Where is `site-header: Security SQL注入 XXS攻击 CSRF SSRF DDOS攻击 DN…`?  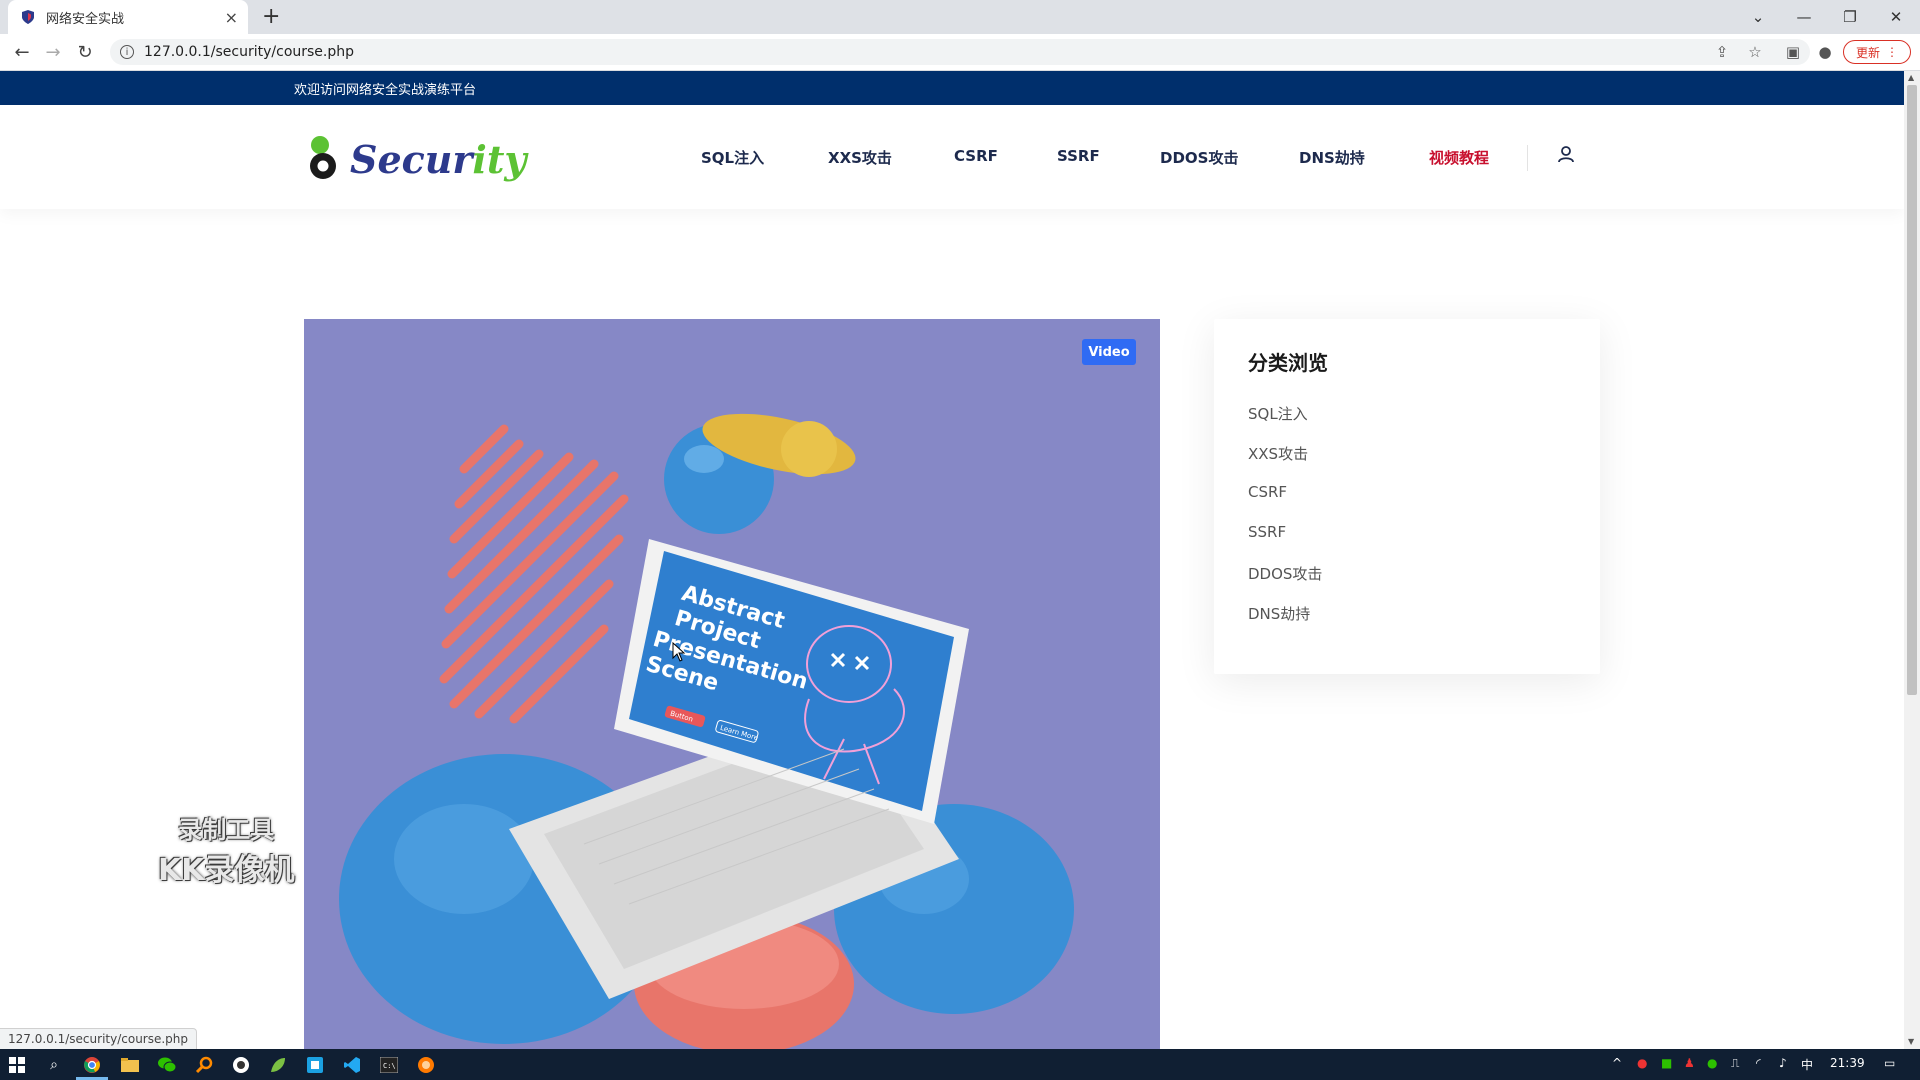 site-header: Security SQL注入 XXS攻击 CSRF SSRF DDOS攻击 DN… is located at coordinates (952, 157).